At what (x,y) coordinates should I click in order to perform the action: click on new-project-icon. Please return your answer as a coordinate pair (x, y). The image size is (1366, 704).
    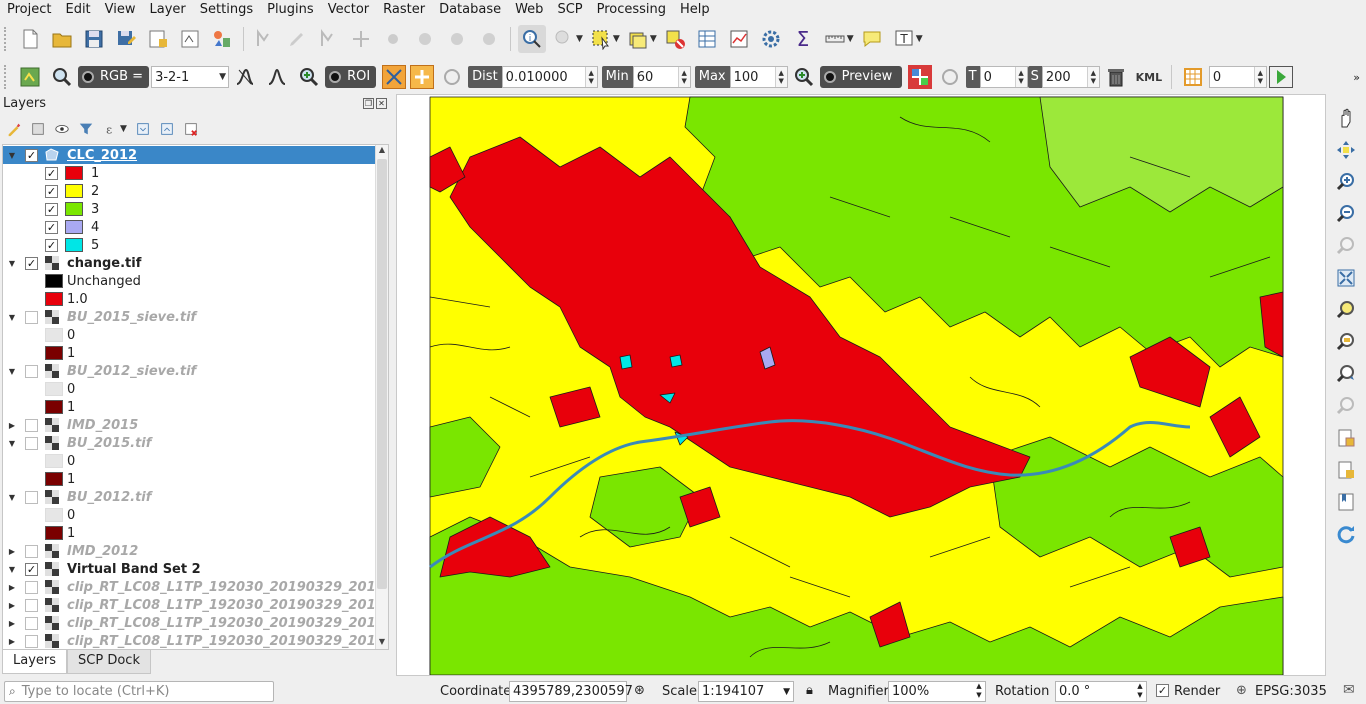
    Looking at the image, I should click on (30, 39).